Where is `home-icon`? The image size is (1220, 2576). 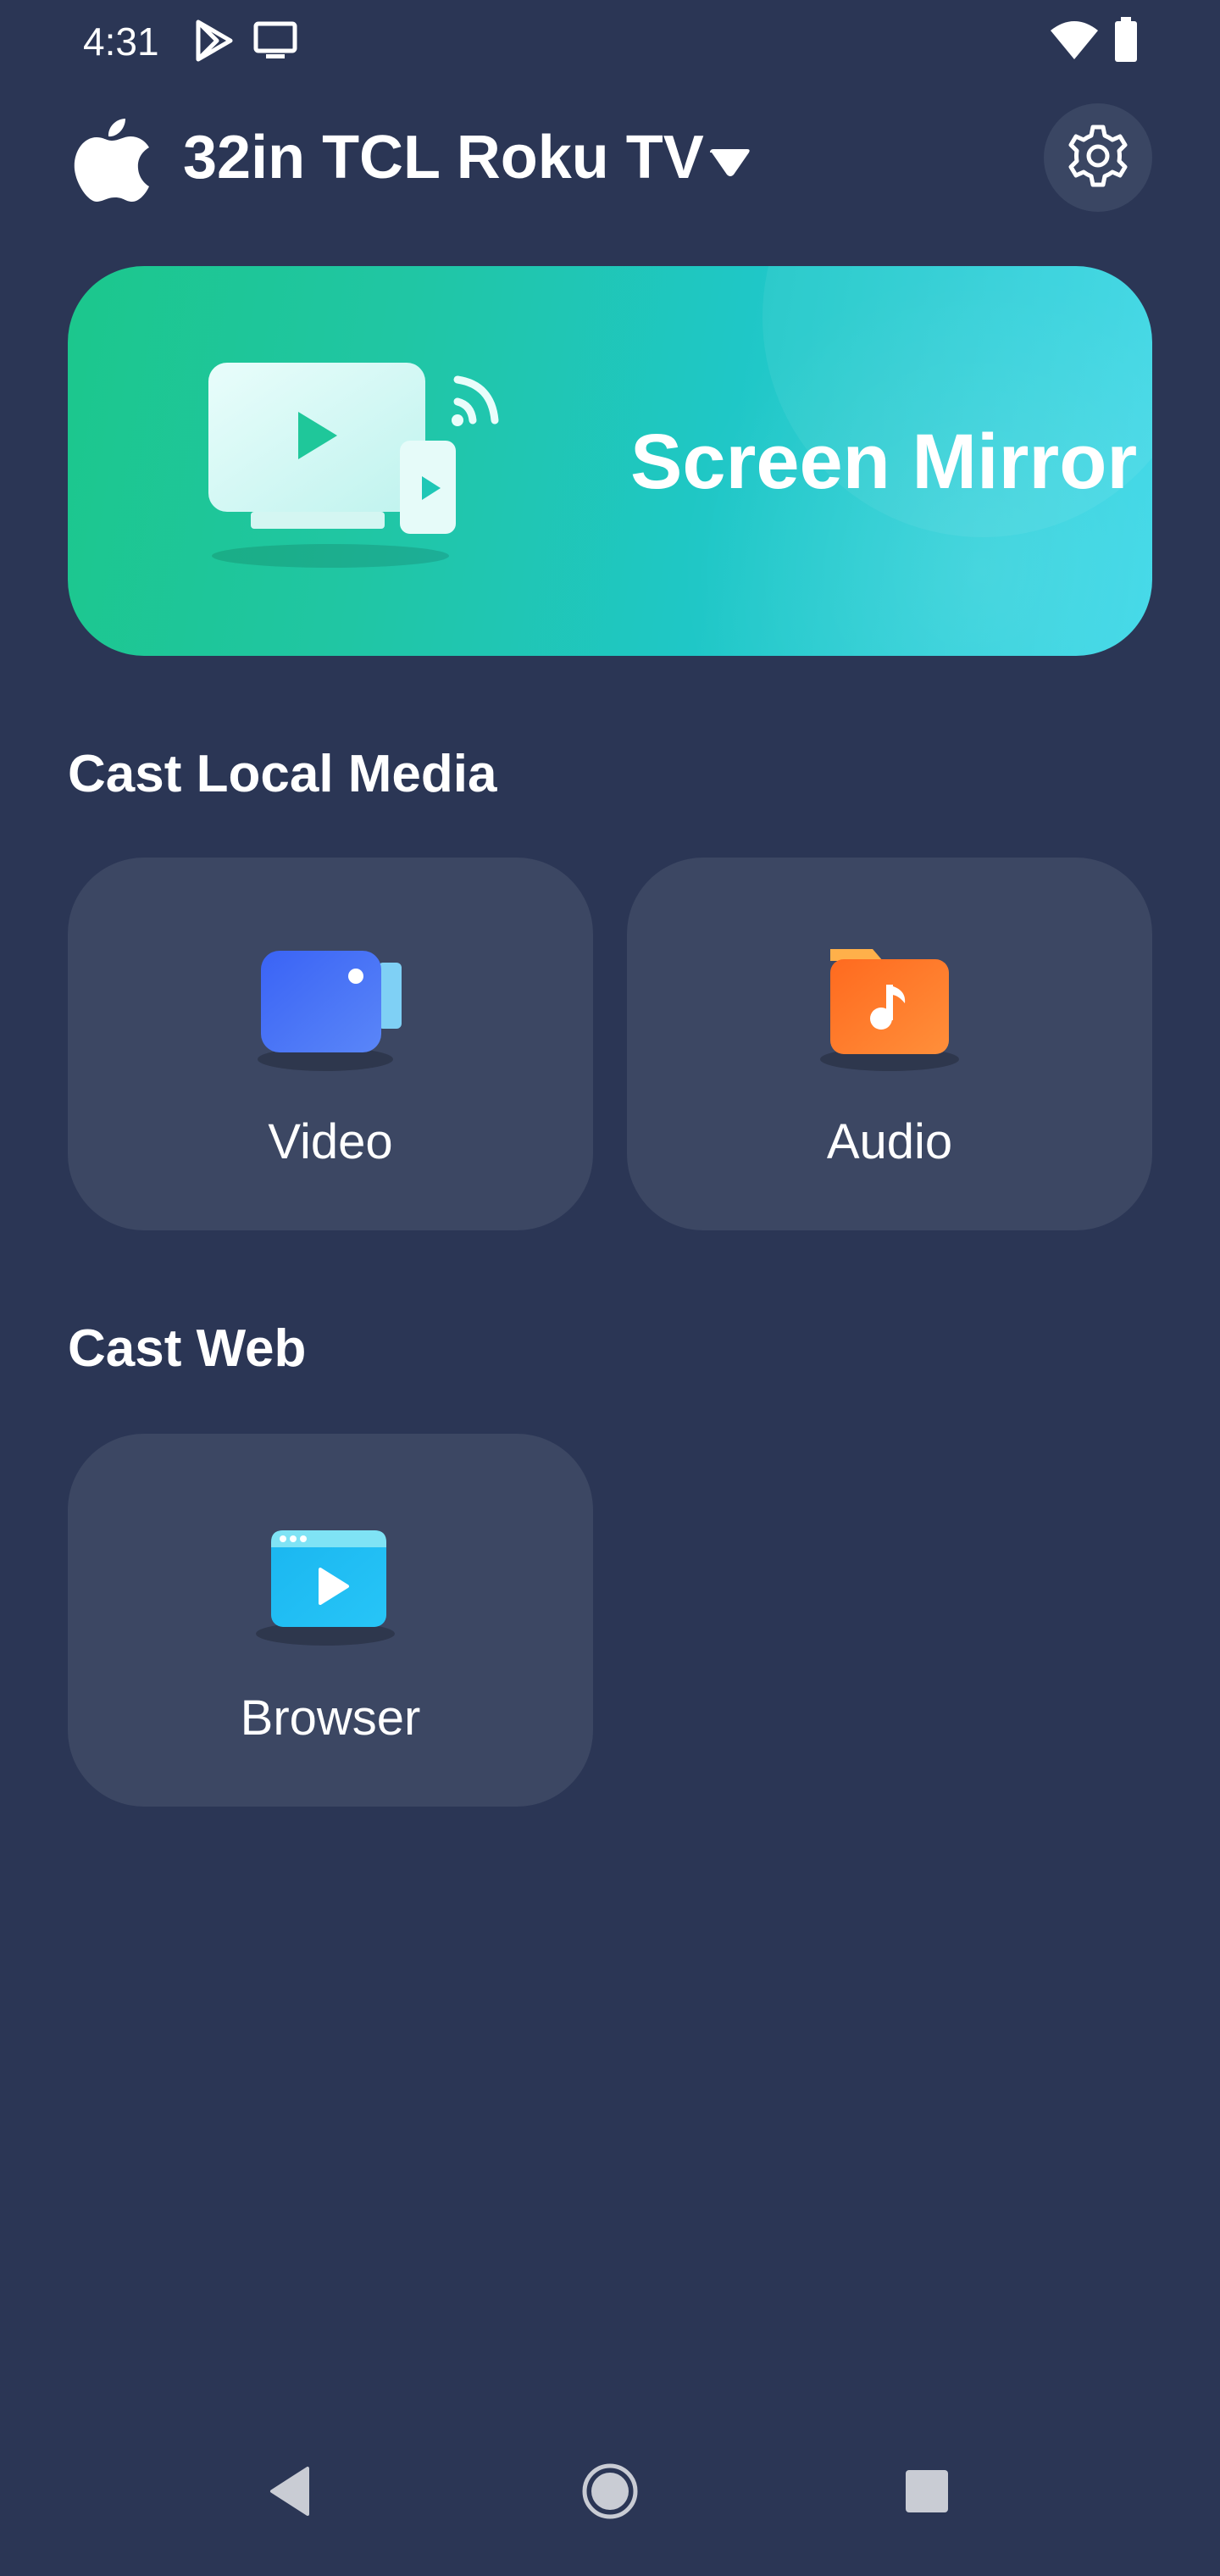 home-icon is located at coordinates (610, 2491).